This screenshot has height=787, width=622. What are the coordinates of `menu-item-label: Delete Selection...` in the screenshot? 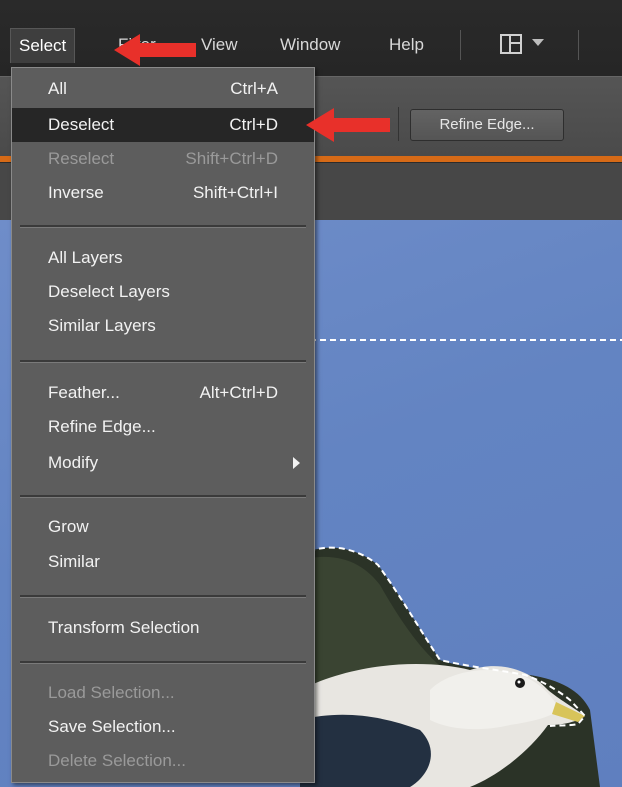 It's located at (117, 760).